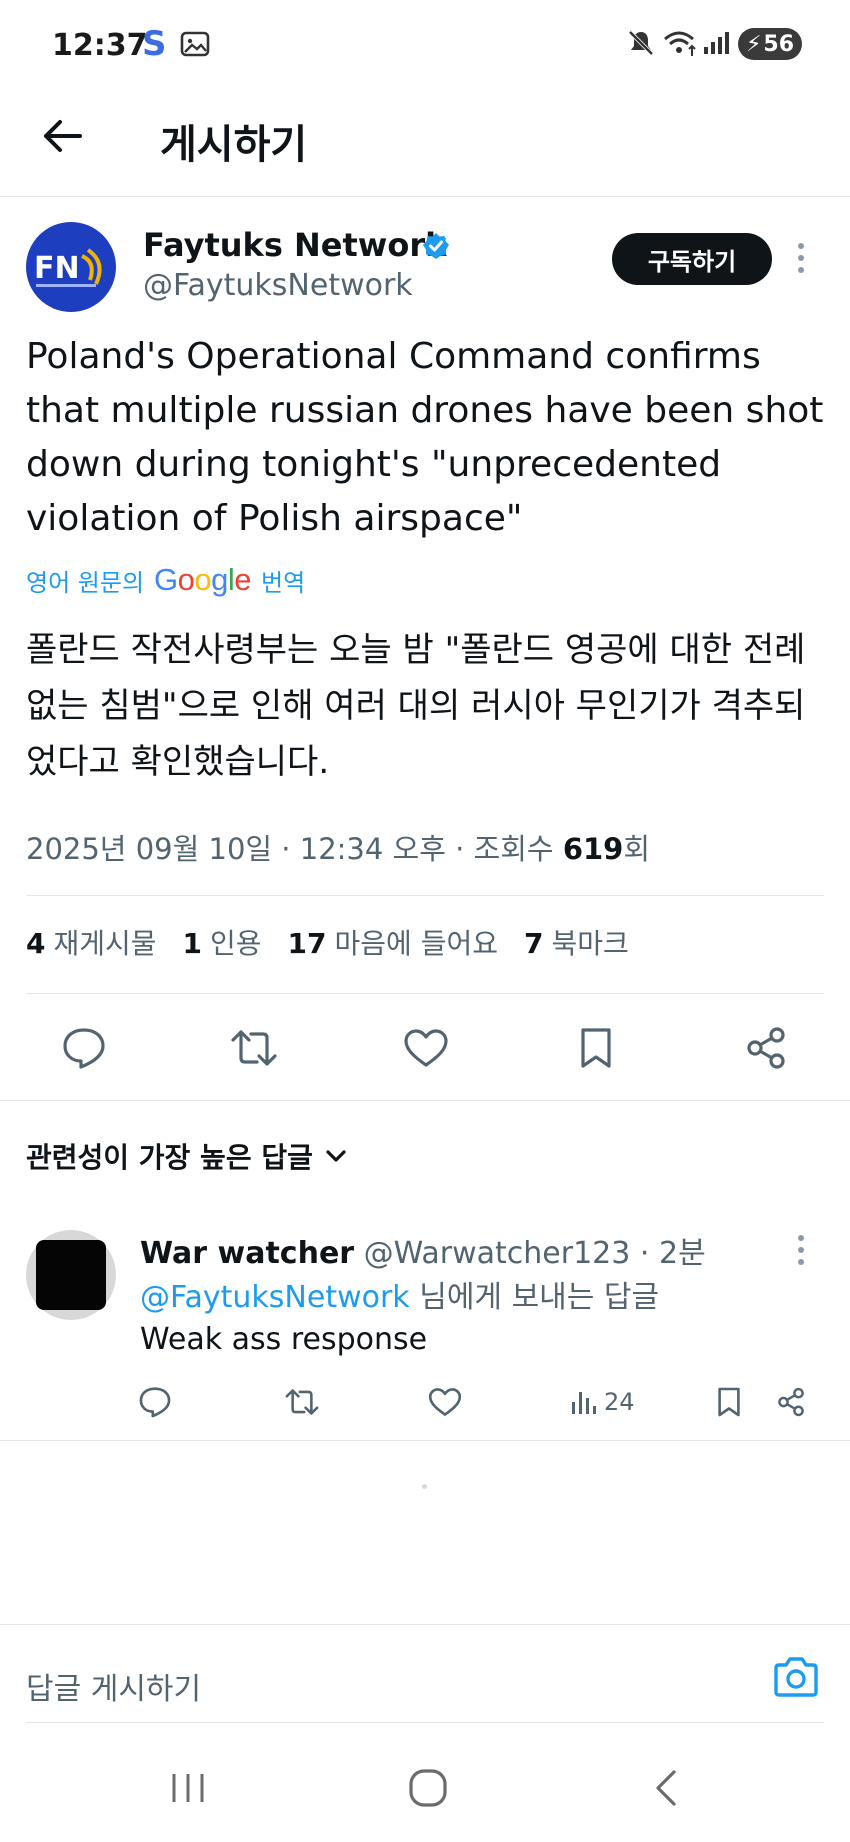 This screenshot has height=1842, width=850. I want to click on svg-text: FN, so click(57, 268).